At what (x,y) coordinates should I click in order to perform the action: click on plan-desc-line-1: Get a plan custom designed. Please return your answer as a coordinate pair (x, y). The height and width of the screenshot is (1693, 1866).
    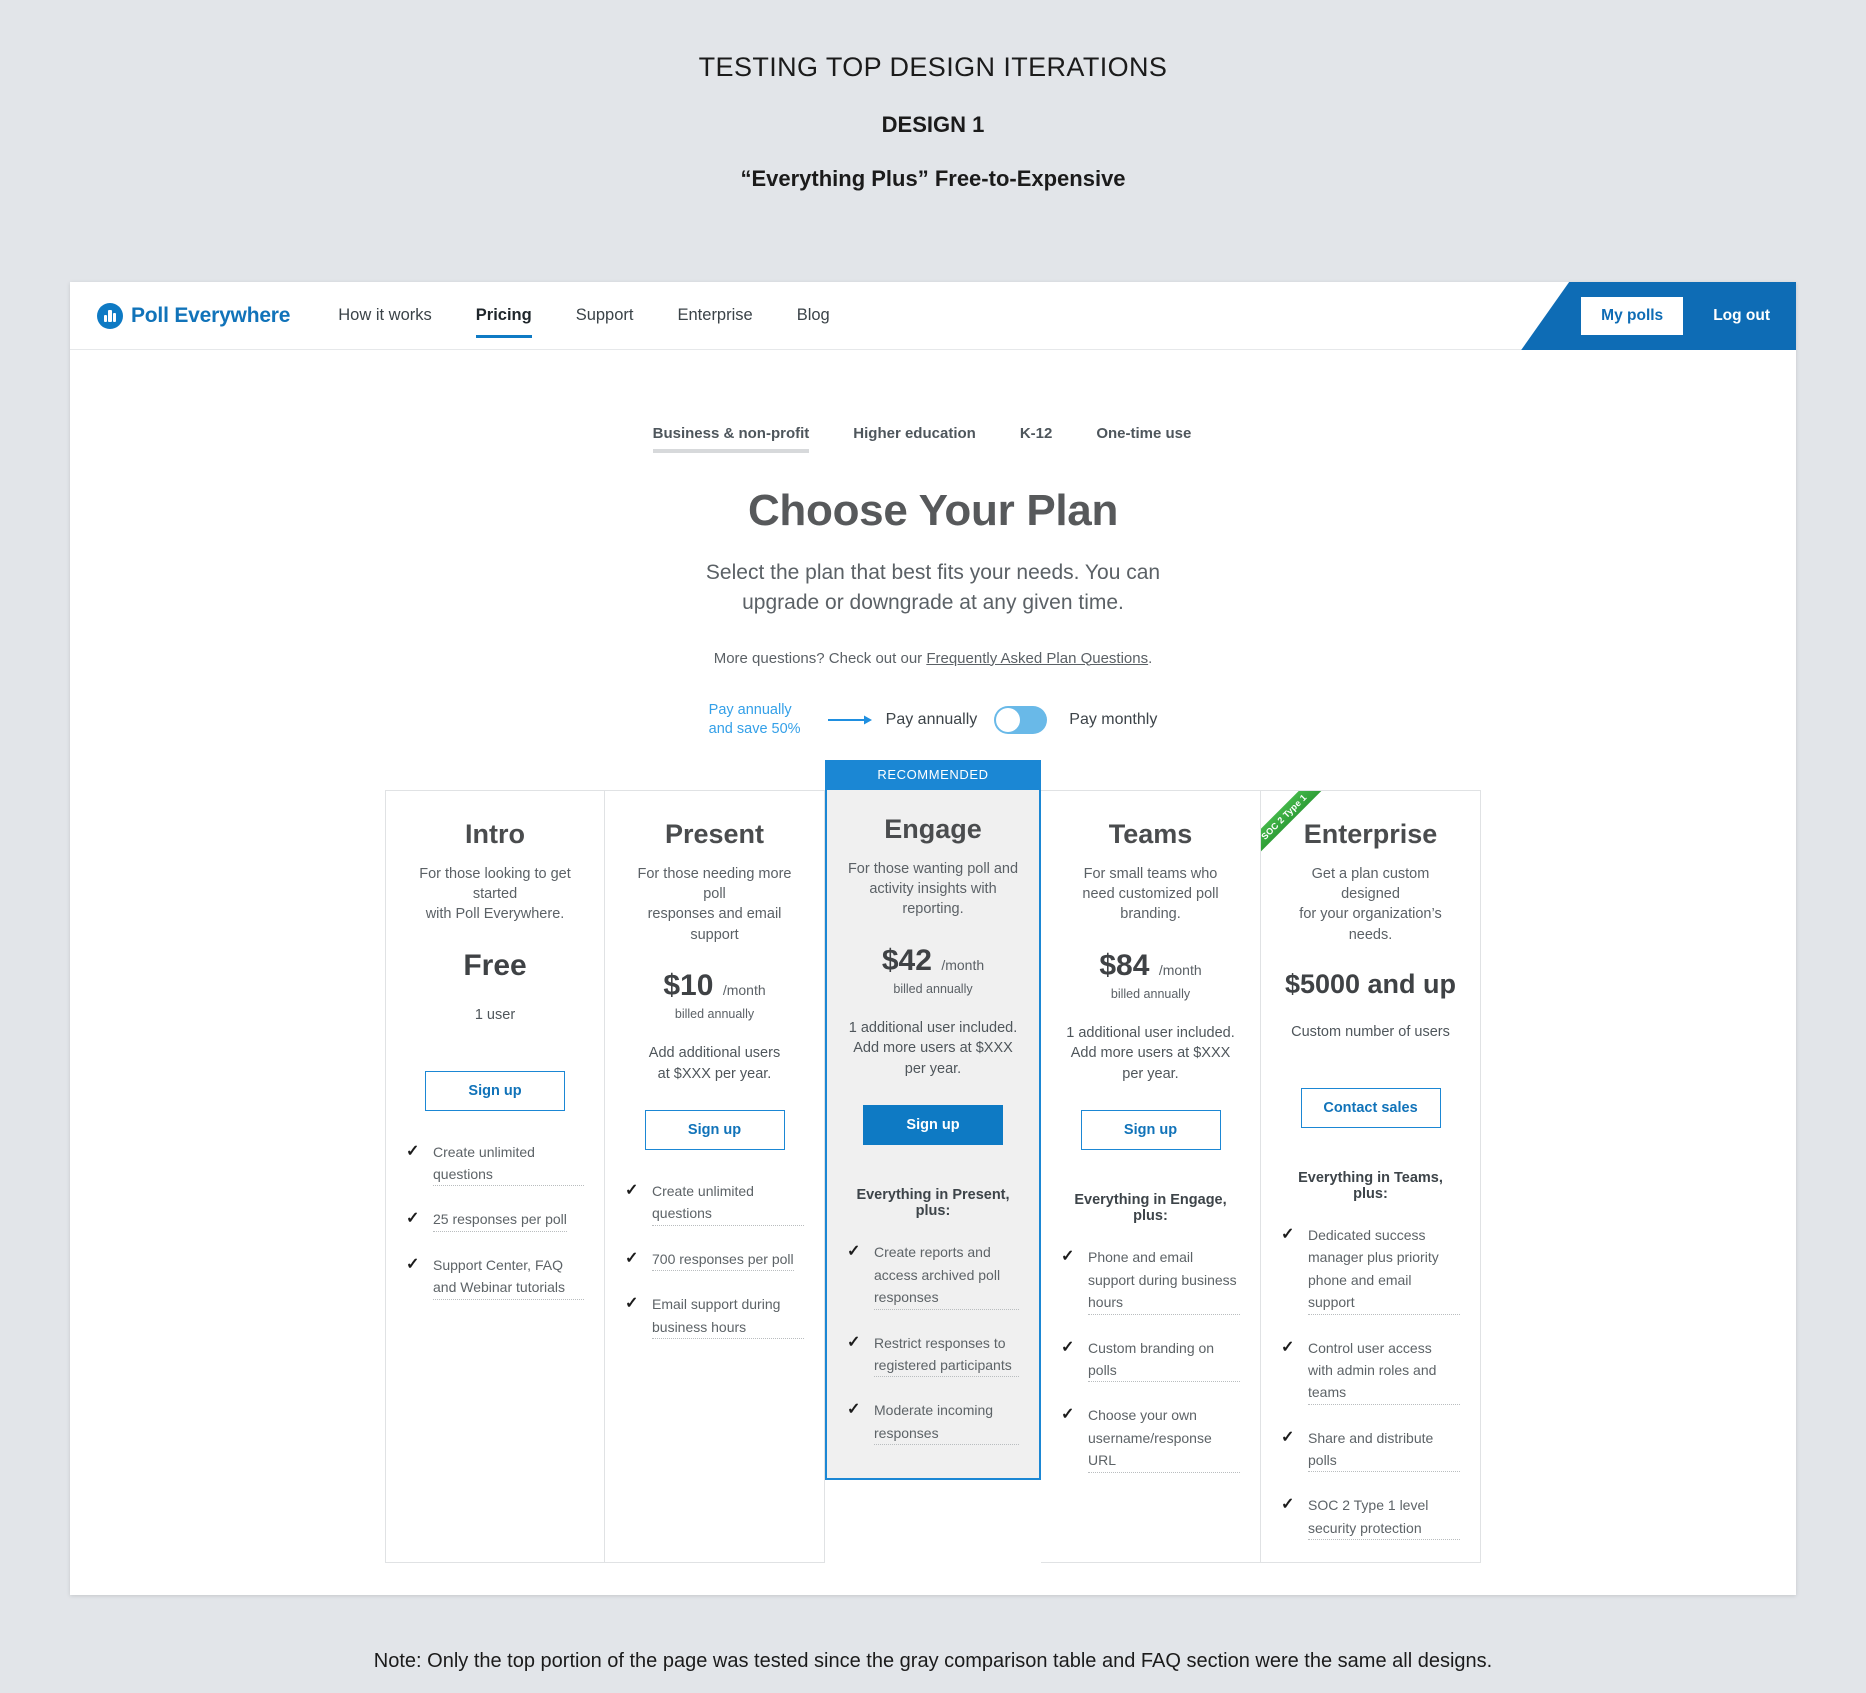
    Looking at the image, I should click on (1370, 884).